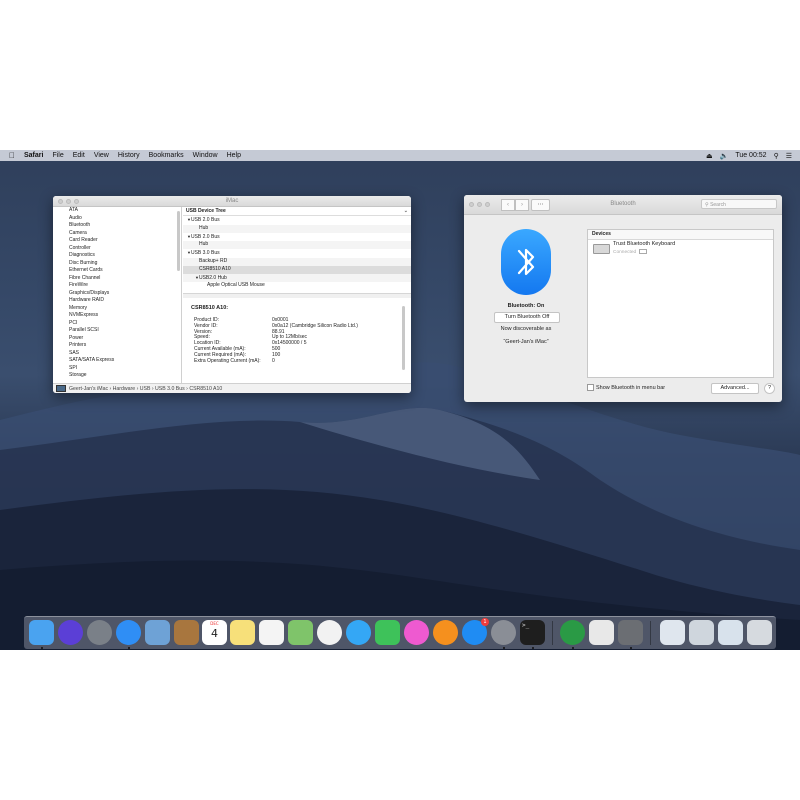 This screenshot has width=800, height=800. Describe the element at coordinates (117, 271) in the screenshot. I see `sidebar-item-ethernet-cards: Ethernet Cards` at that location.